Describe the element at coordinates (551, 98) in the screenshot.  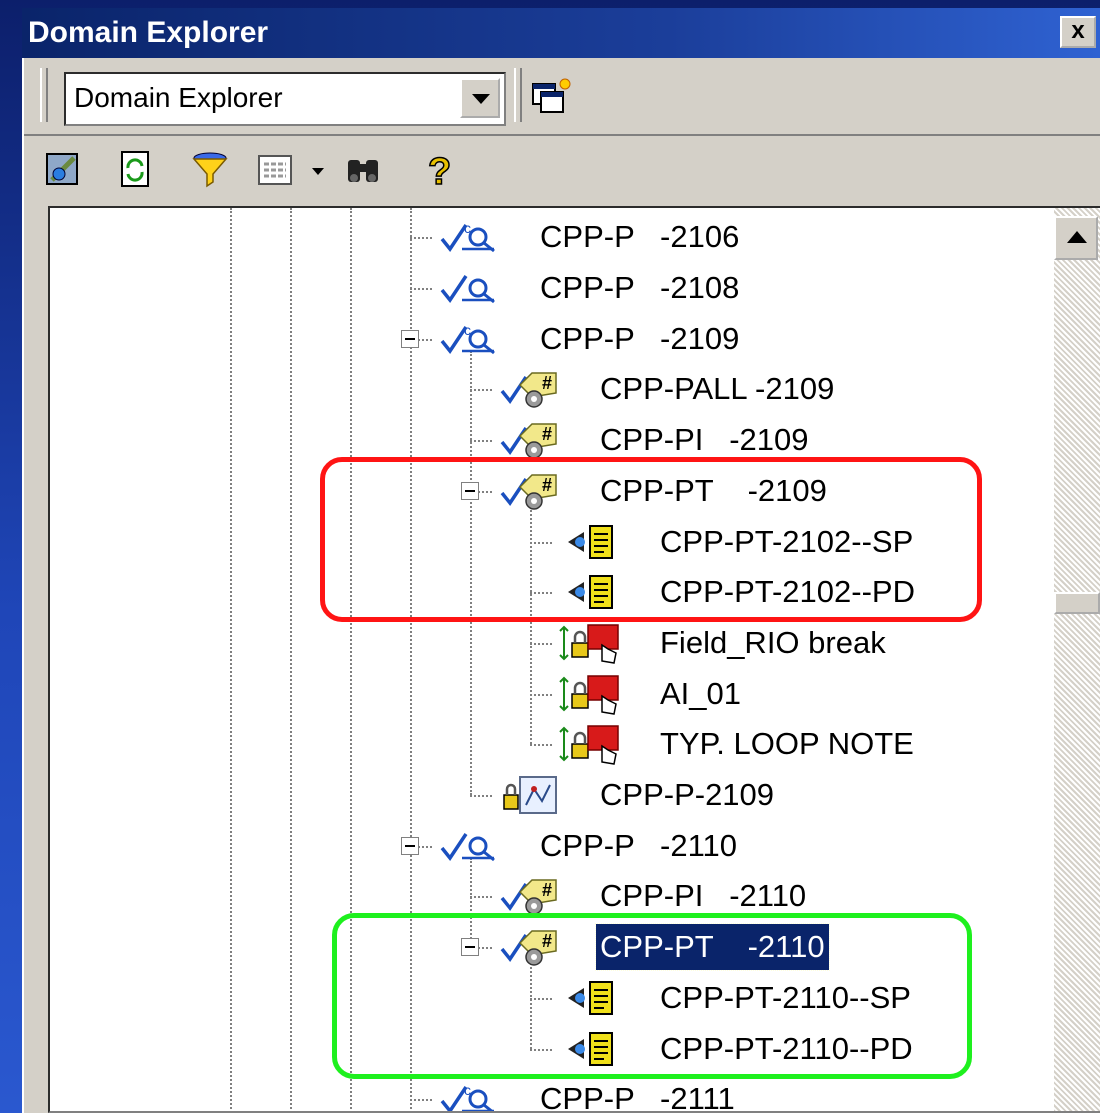
I see `cascade-windows-icon` at that location.